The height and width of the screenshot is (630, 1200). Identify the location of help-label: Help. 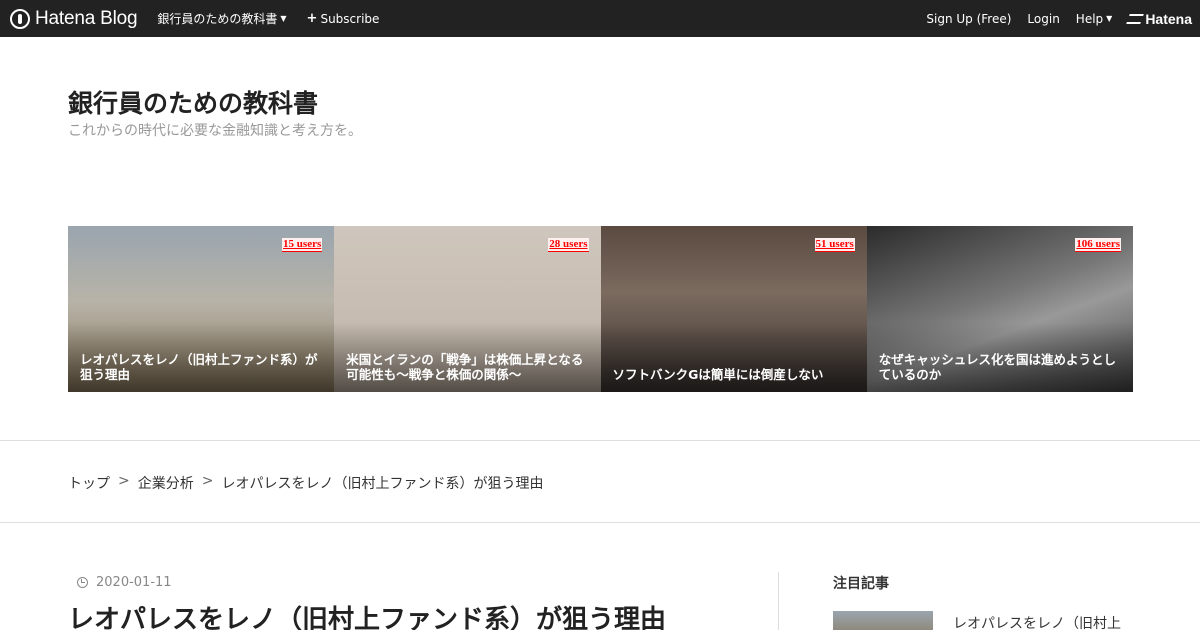
(1089, 18).